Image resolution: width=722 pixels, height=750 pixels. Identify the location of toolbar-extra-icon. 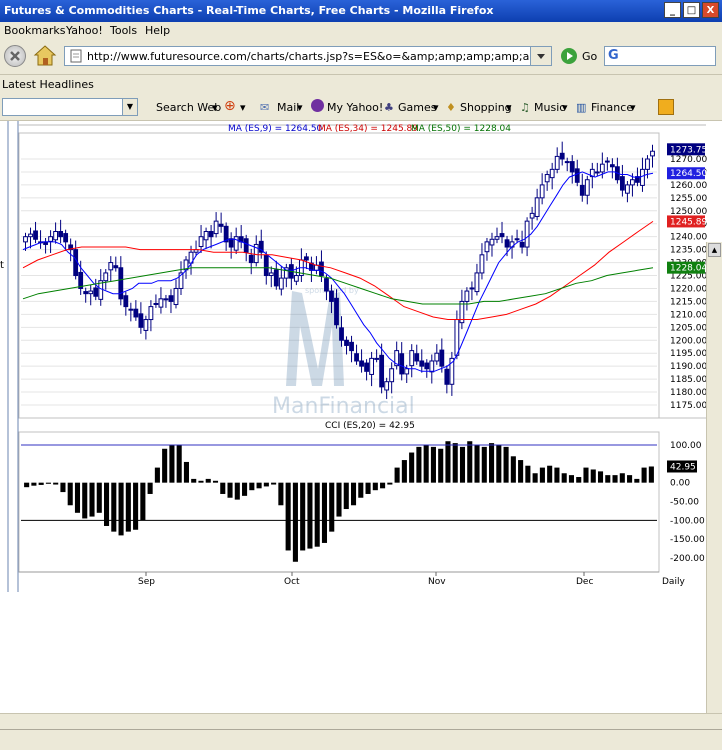
(666, 107).